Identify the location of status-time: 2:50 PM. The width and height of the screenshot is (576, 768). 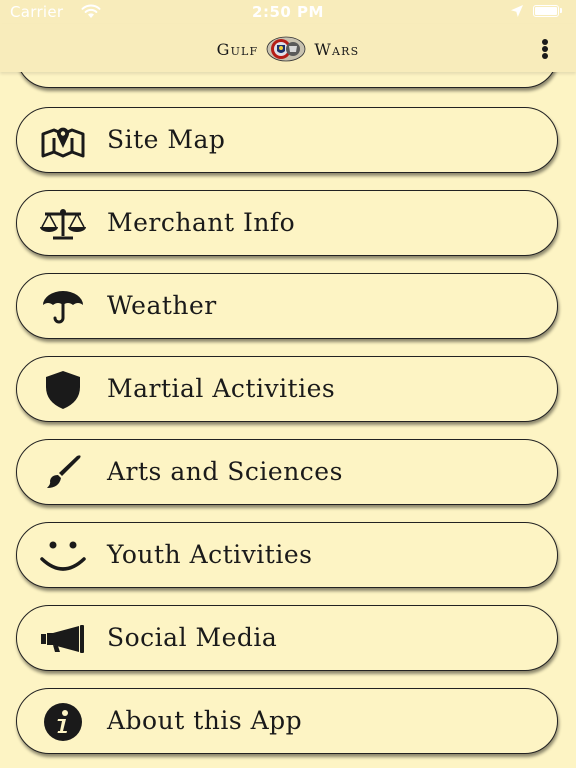
(288, 12).